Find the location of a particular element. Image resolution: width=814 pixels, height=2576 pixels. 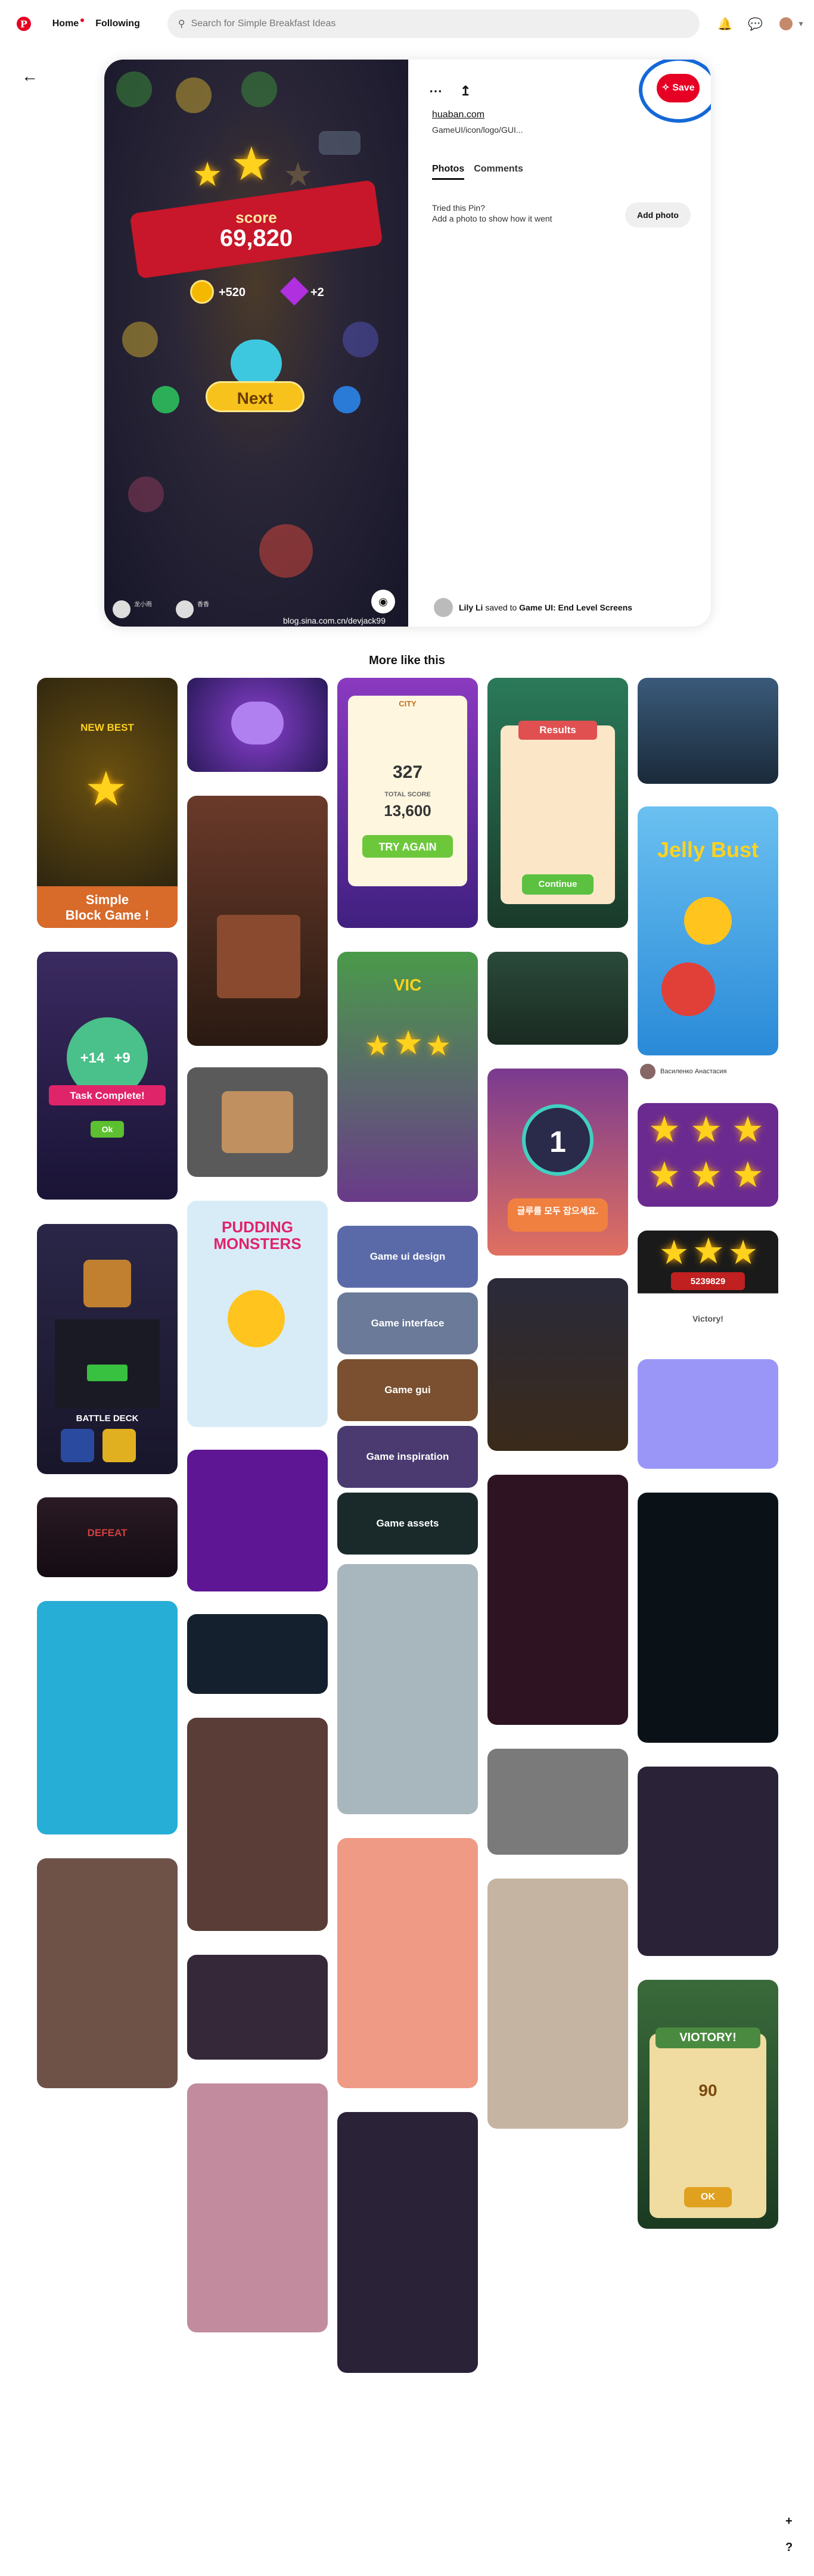

search-input: ⚲ Search for Simple Breakfast Ideas is located at coordinates (433, 24).